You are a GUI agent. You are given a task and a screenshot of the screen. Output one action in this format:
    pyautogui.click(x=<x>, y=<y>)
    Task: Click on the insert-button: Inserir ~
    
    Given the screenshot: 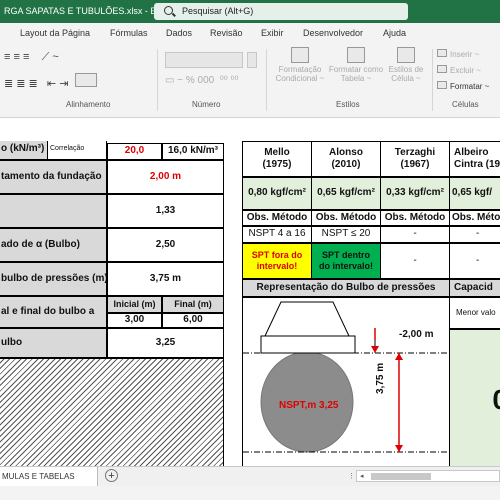 What is the action you would take?
    pyautogui.click(x=458, y=54)
    